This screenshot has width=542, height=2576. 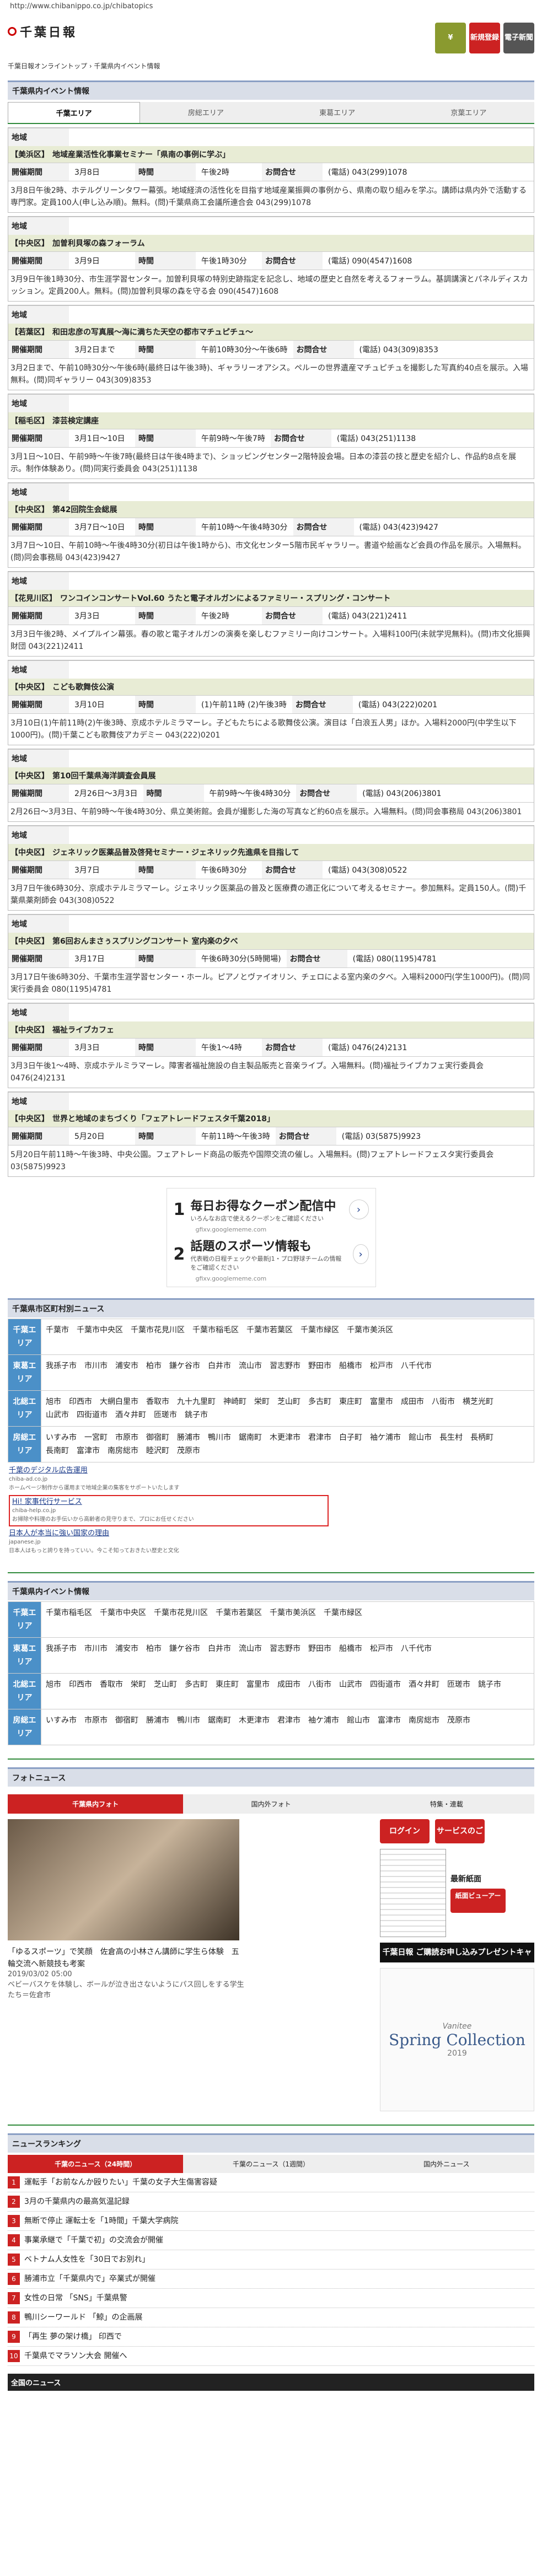 What do you see at coordinates (478, 1401) in the screenshot?
I see `city-link: 横芝光町` at bounding box center [478, 1401].